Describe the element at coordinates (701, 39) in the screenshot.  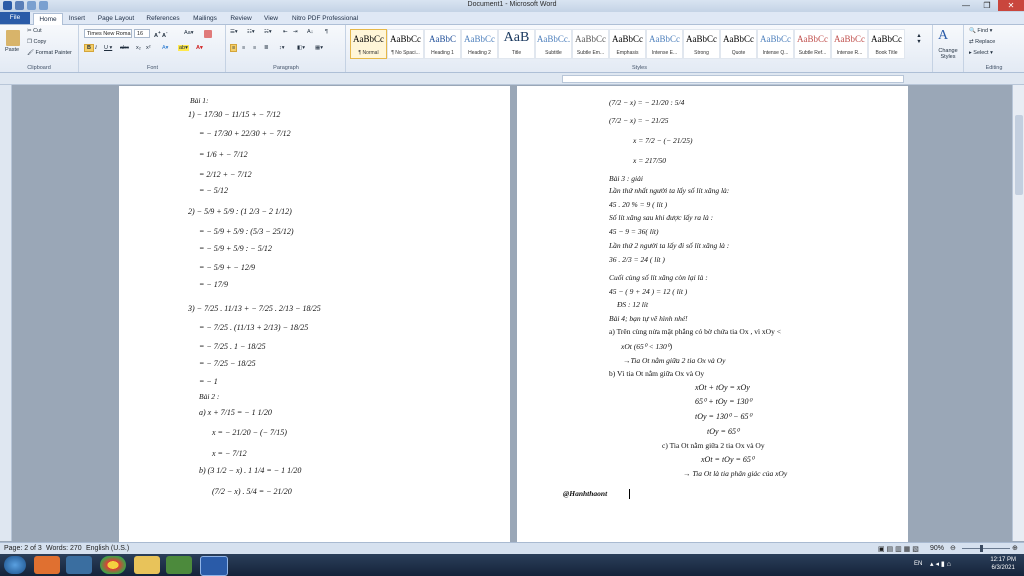
I see `style-sample: AaBbCc` at that location.